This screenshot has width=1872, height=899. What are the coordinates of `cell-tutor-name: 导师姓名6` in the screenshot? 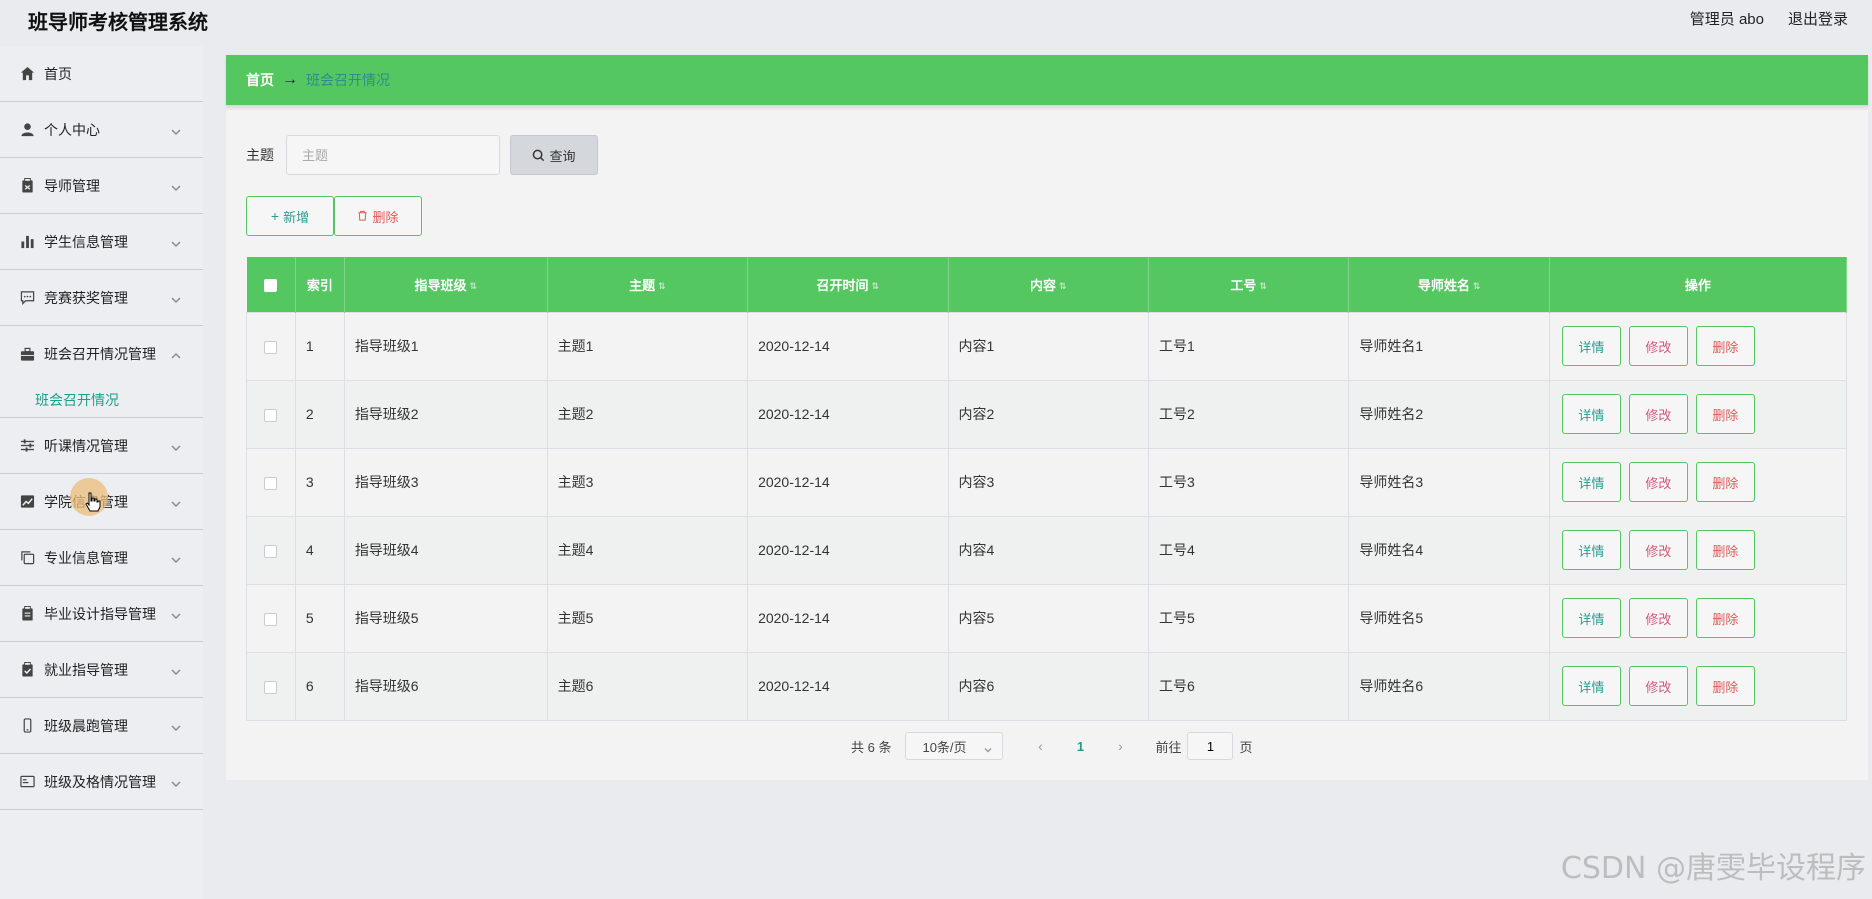 It's located at (1449, 686).